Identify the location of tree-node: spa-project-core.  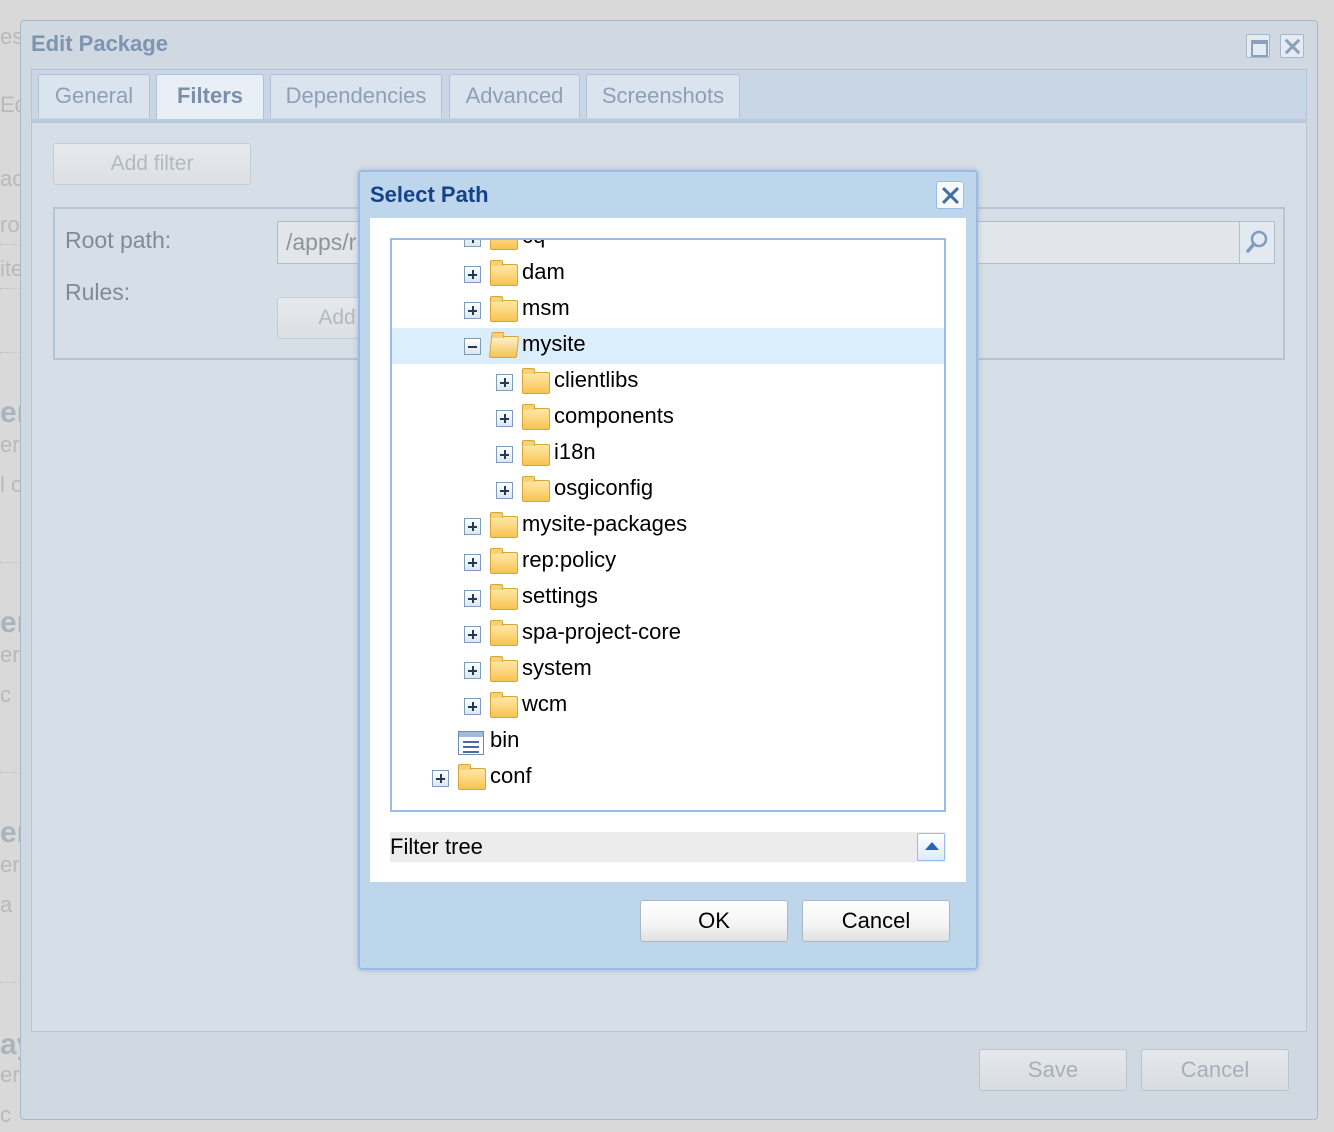
(668, 634).